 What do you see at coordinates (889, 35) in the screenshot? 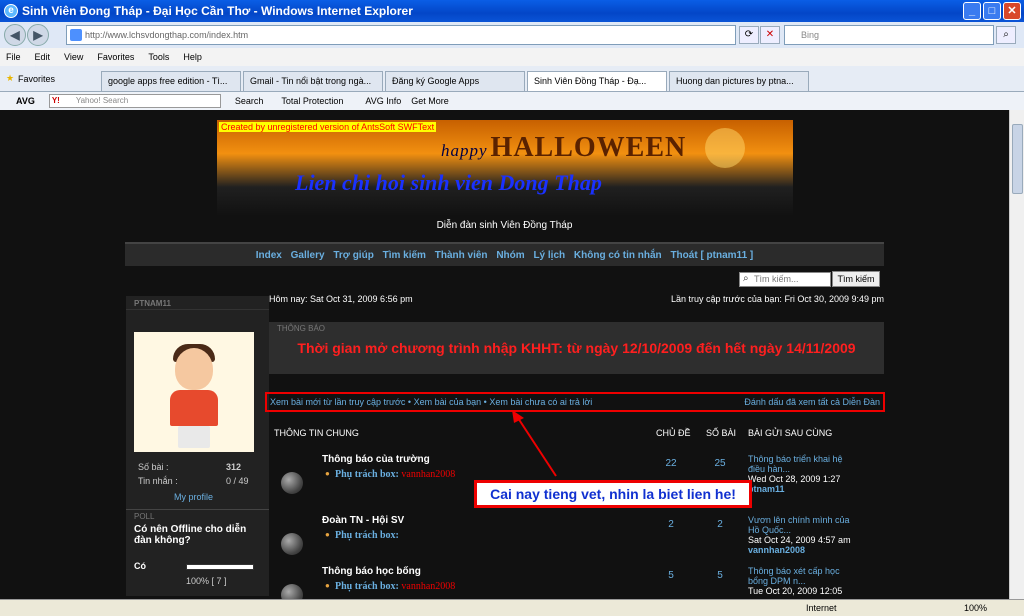
I see `bing-search-input: Bing` at bounding box center [889, 35].